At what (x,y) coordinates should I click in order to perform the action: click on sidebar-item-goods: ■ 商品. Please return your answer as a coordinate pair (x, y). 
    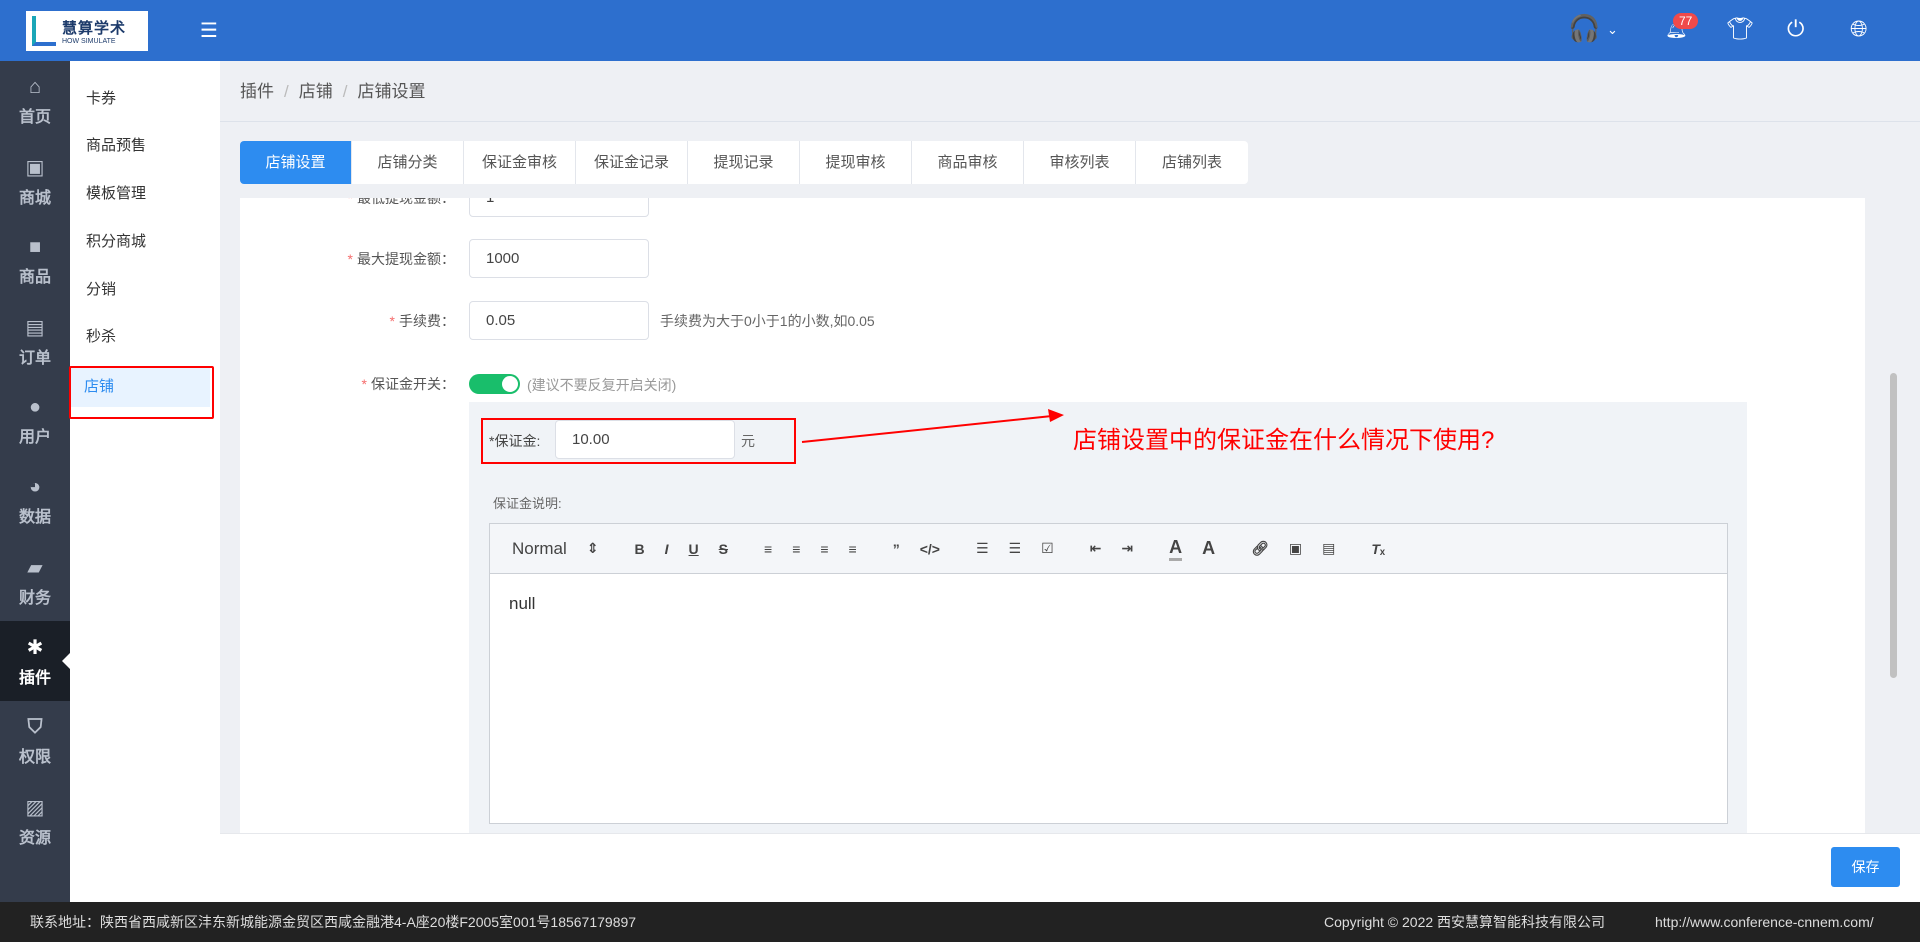
    Looking at the image, I should click on (35, 261).